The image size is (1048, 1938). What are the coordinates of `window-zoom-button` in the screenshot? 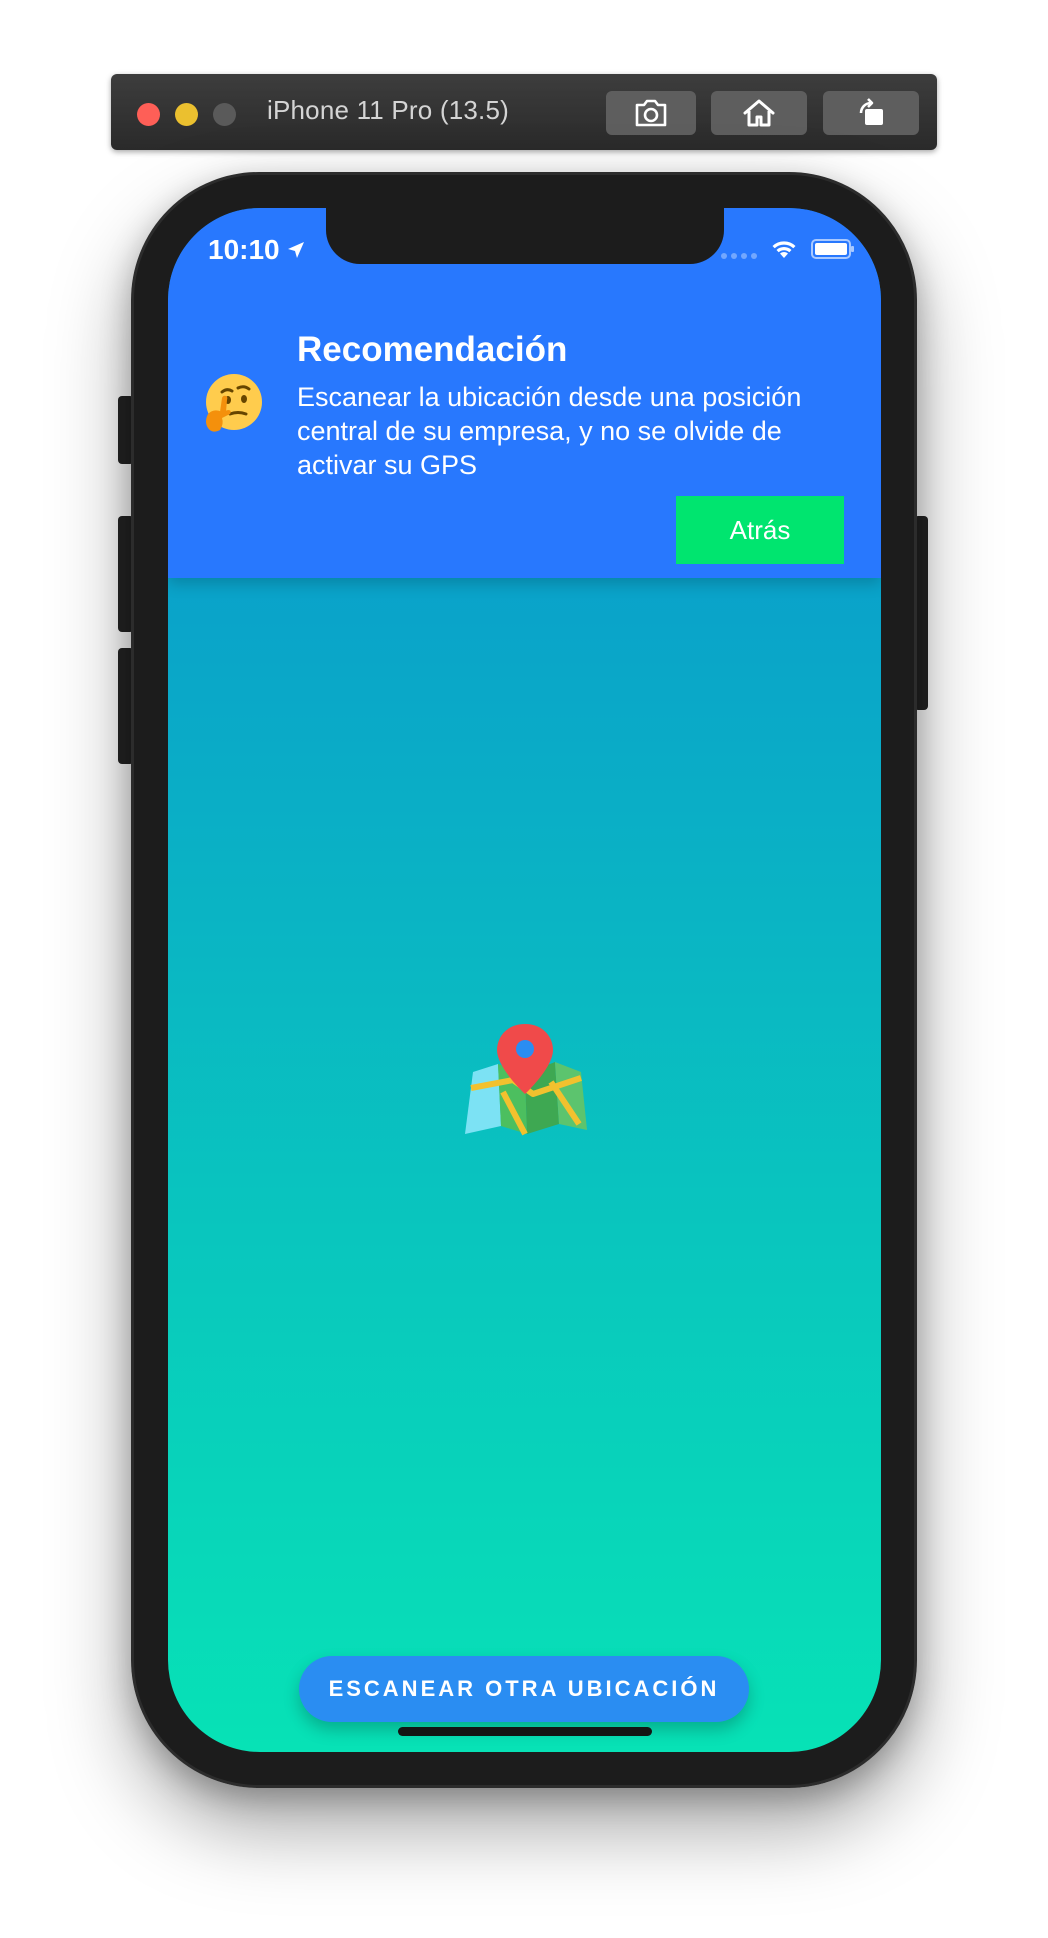 It's located at (224, 114).